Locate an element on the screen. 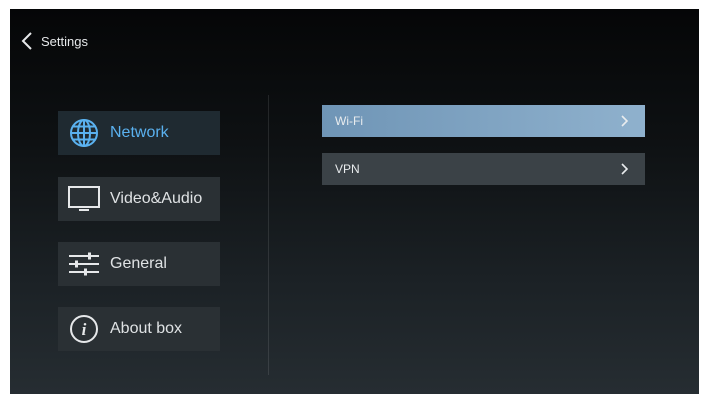  header-back-button: Settings is located at coordinates (49, 41).